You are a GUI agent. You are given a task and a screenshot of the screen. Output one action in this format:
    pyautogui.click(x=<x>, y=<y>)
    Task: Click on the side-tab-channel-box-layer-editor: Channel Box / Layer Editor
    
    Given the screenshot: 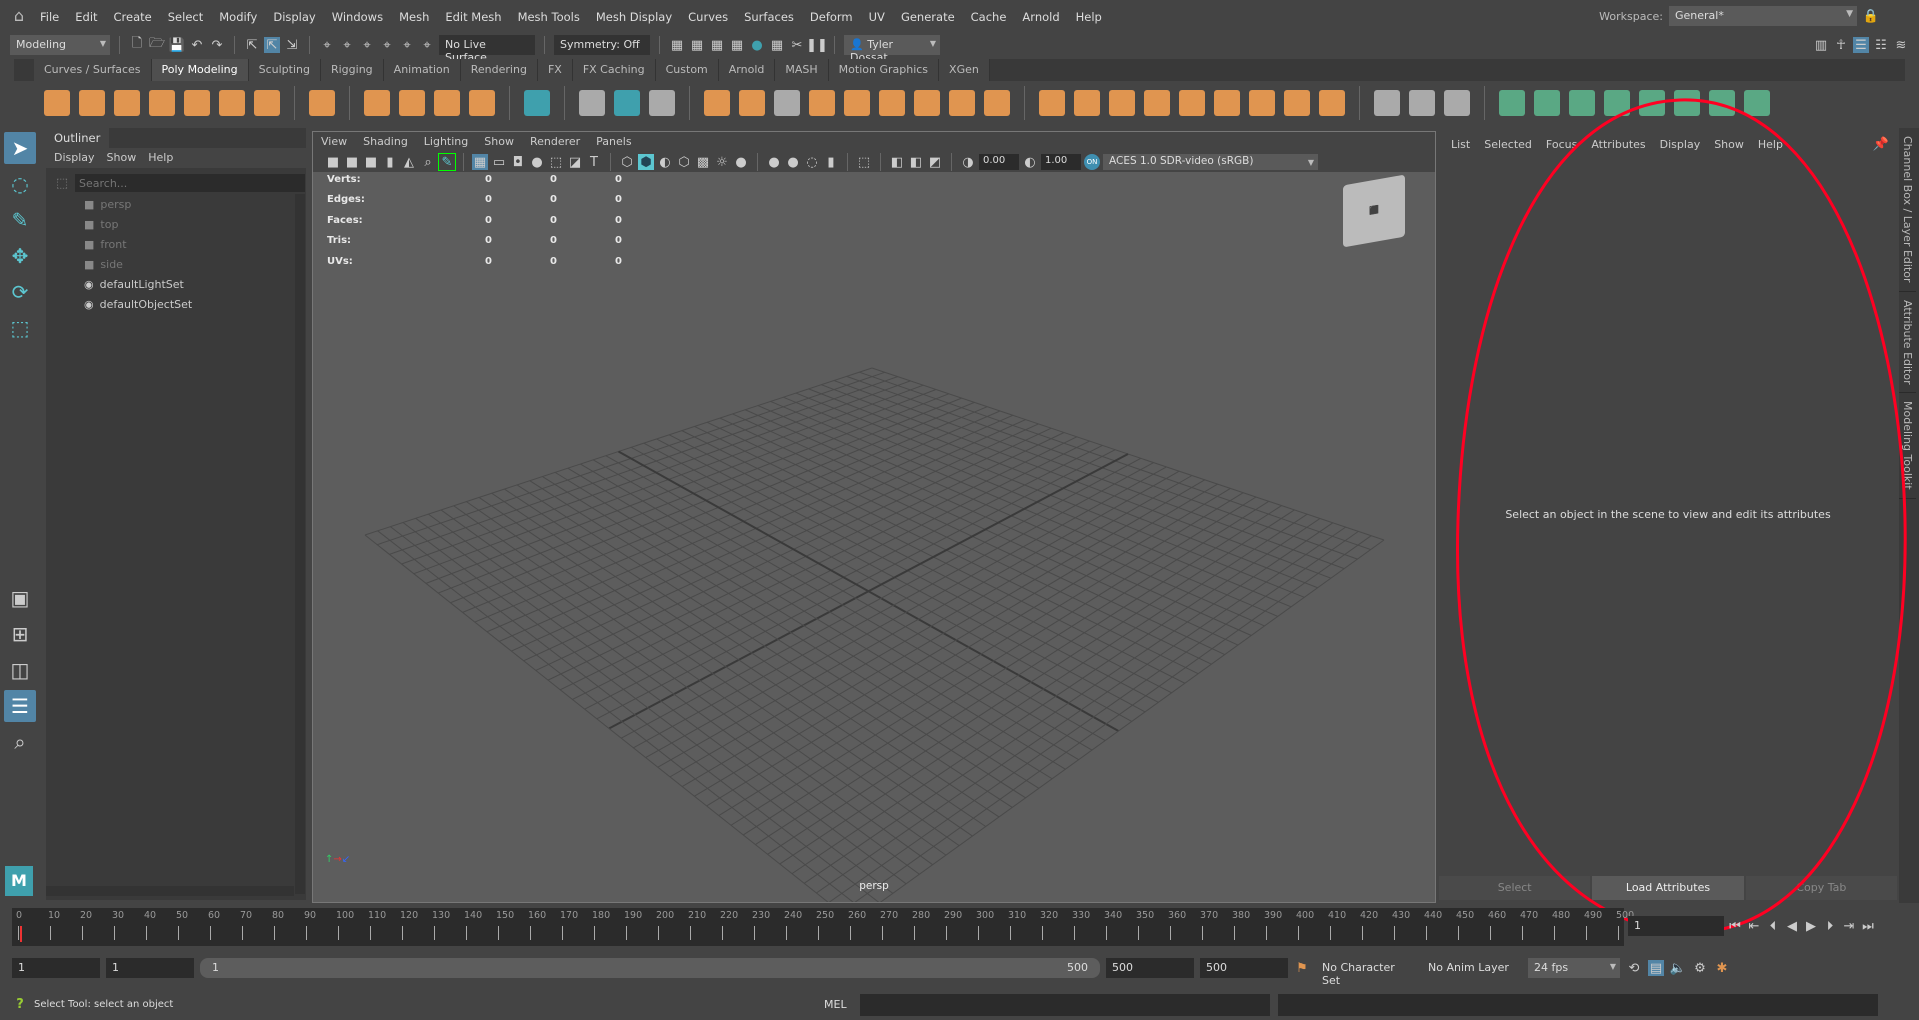 What is the action you would take?
    pyautogui.click(x=1907, y=210)
    